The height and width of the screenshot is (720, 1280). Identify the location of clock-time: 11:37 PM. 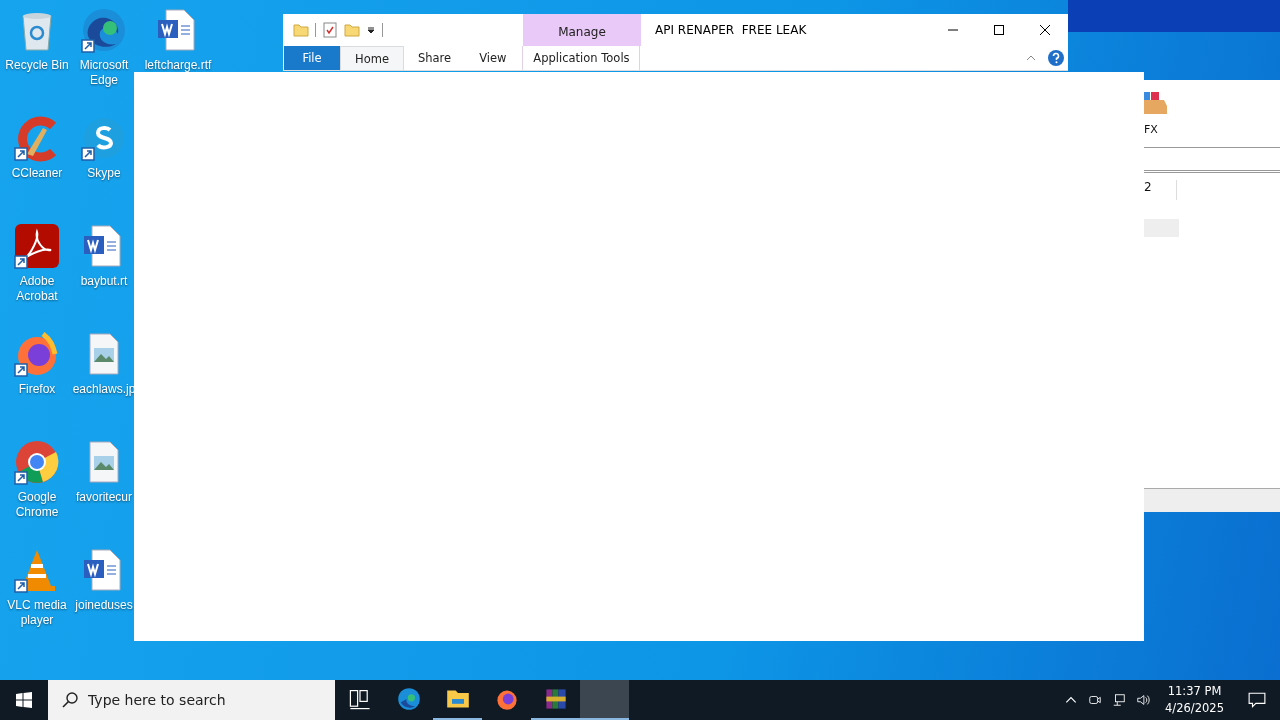
(1194, 691).